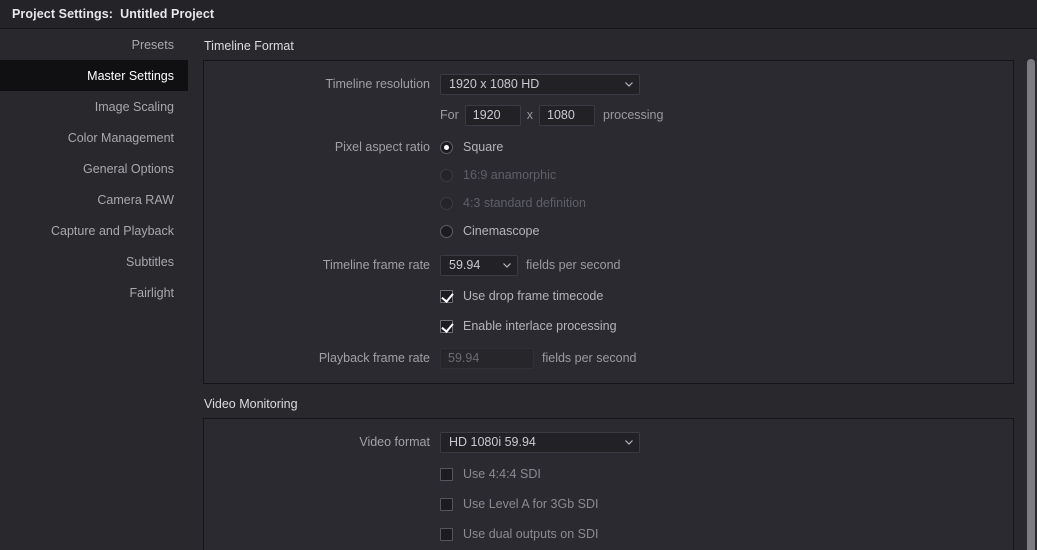 Image resolution: width=1037 pixels, height=550 pixels. Describe the element at coordinates (540, 442) in the screenshot. I see `video-format-select: HD 1080i 59.94` at that location.